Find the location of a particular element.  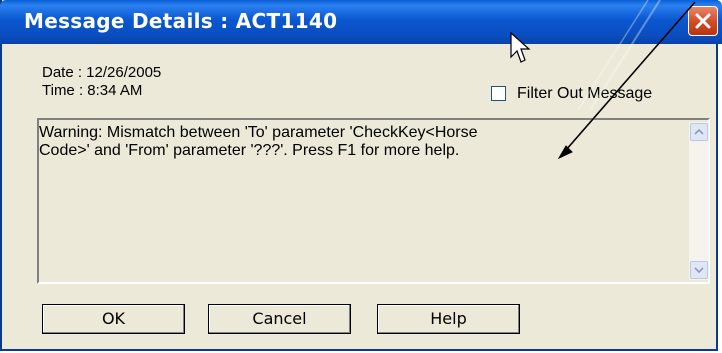

filter-out-message-label: Filter Out Message is located at coordinates (584, 94).